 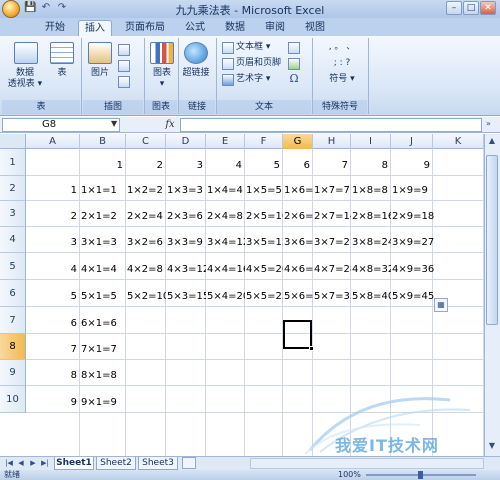 I want to click on office-button, so click(x=11, y=9).